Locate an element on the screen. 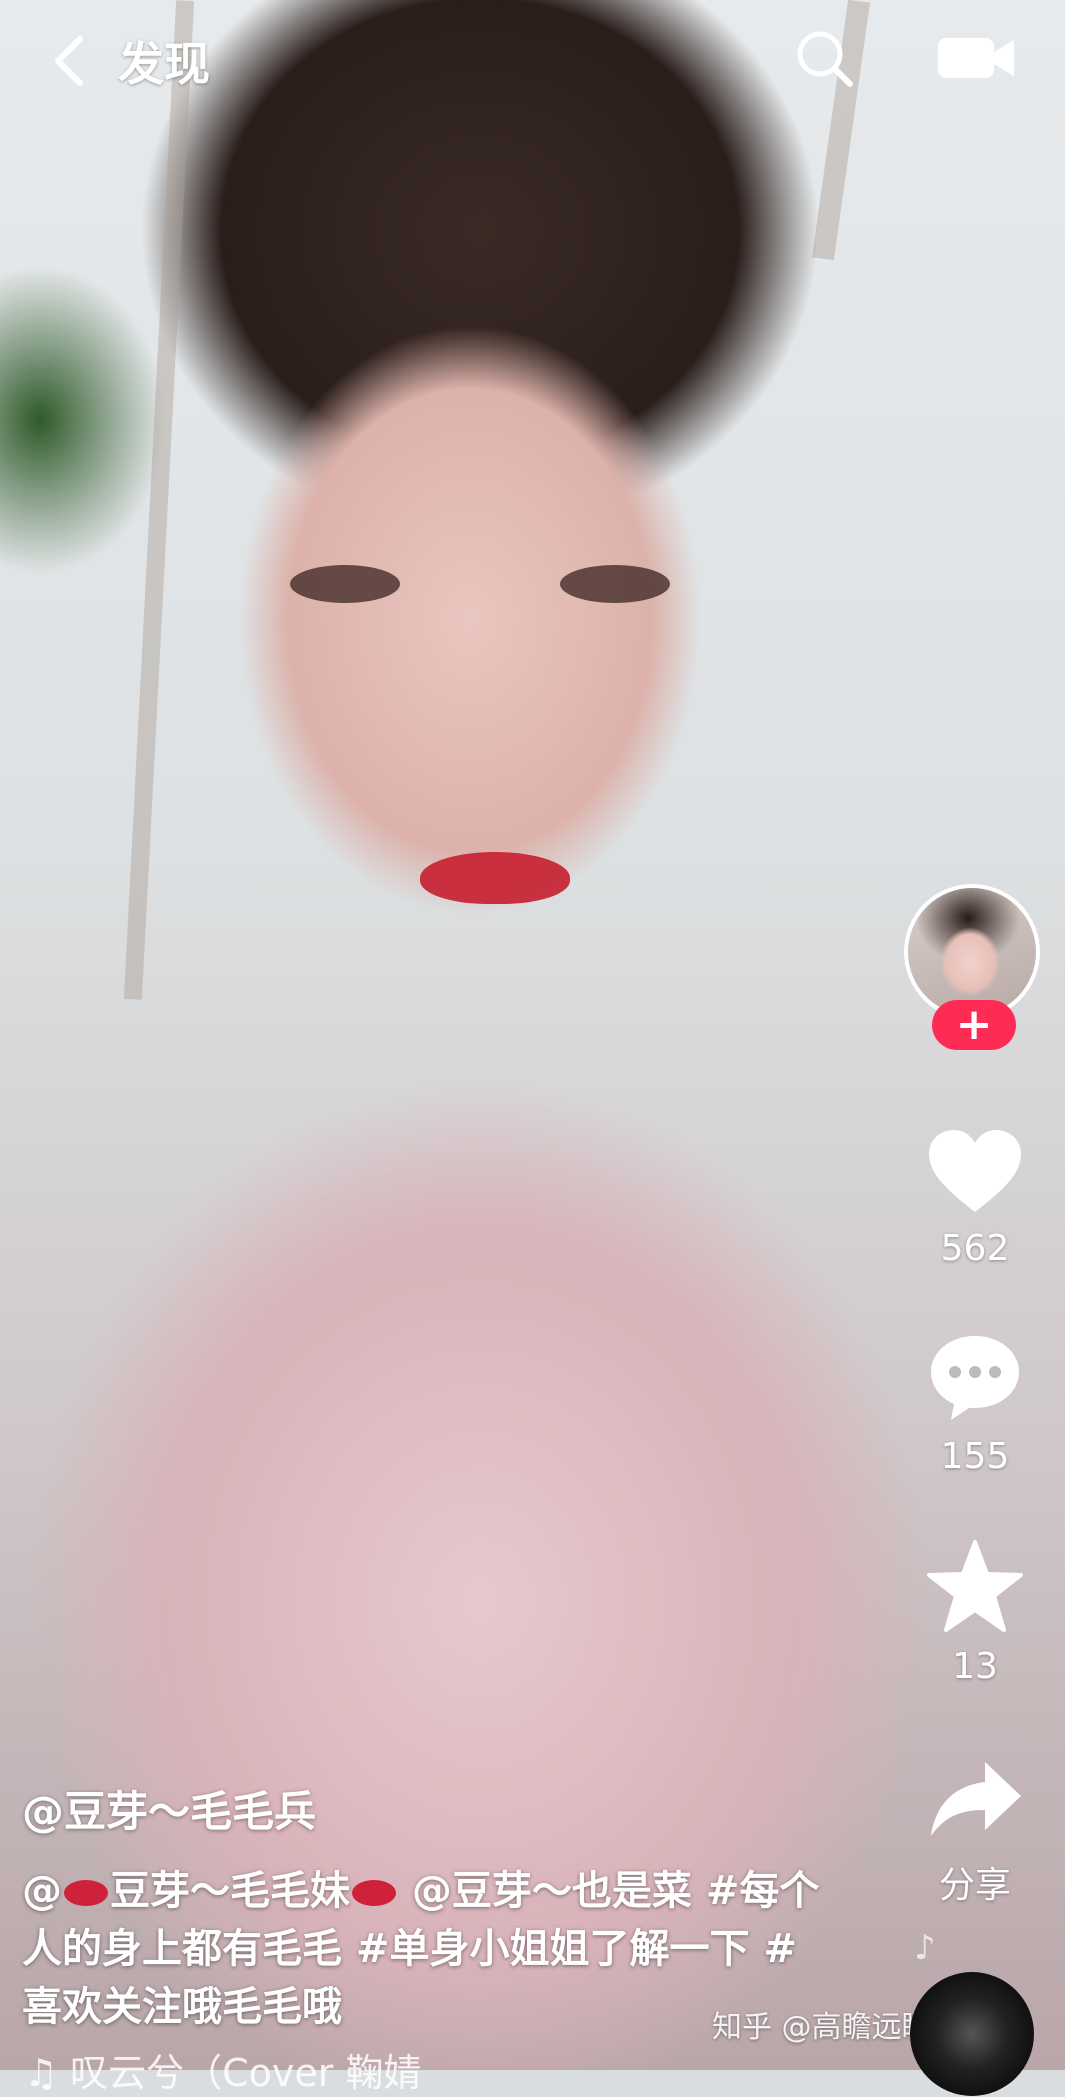  chevron-left-icon is located at coordinates (69, 61).